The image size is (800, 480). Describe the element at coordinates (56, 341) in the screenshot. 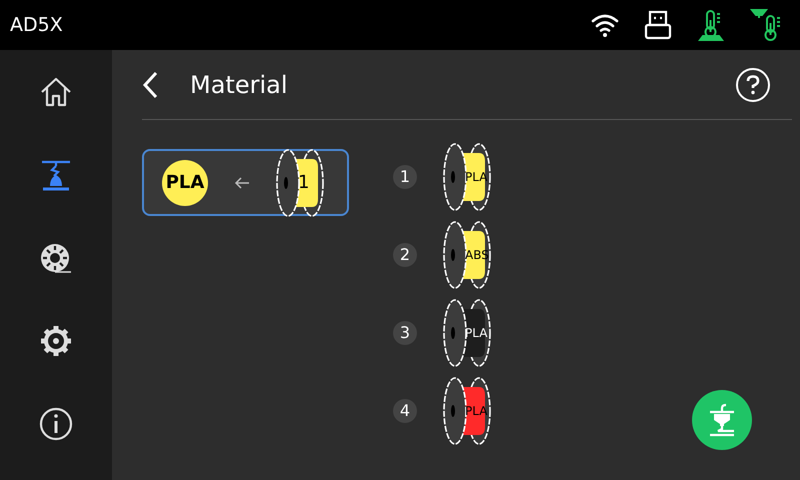

I see `settings-icon` at that location.